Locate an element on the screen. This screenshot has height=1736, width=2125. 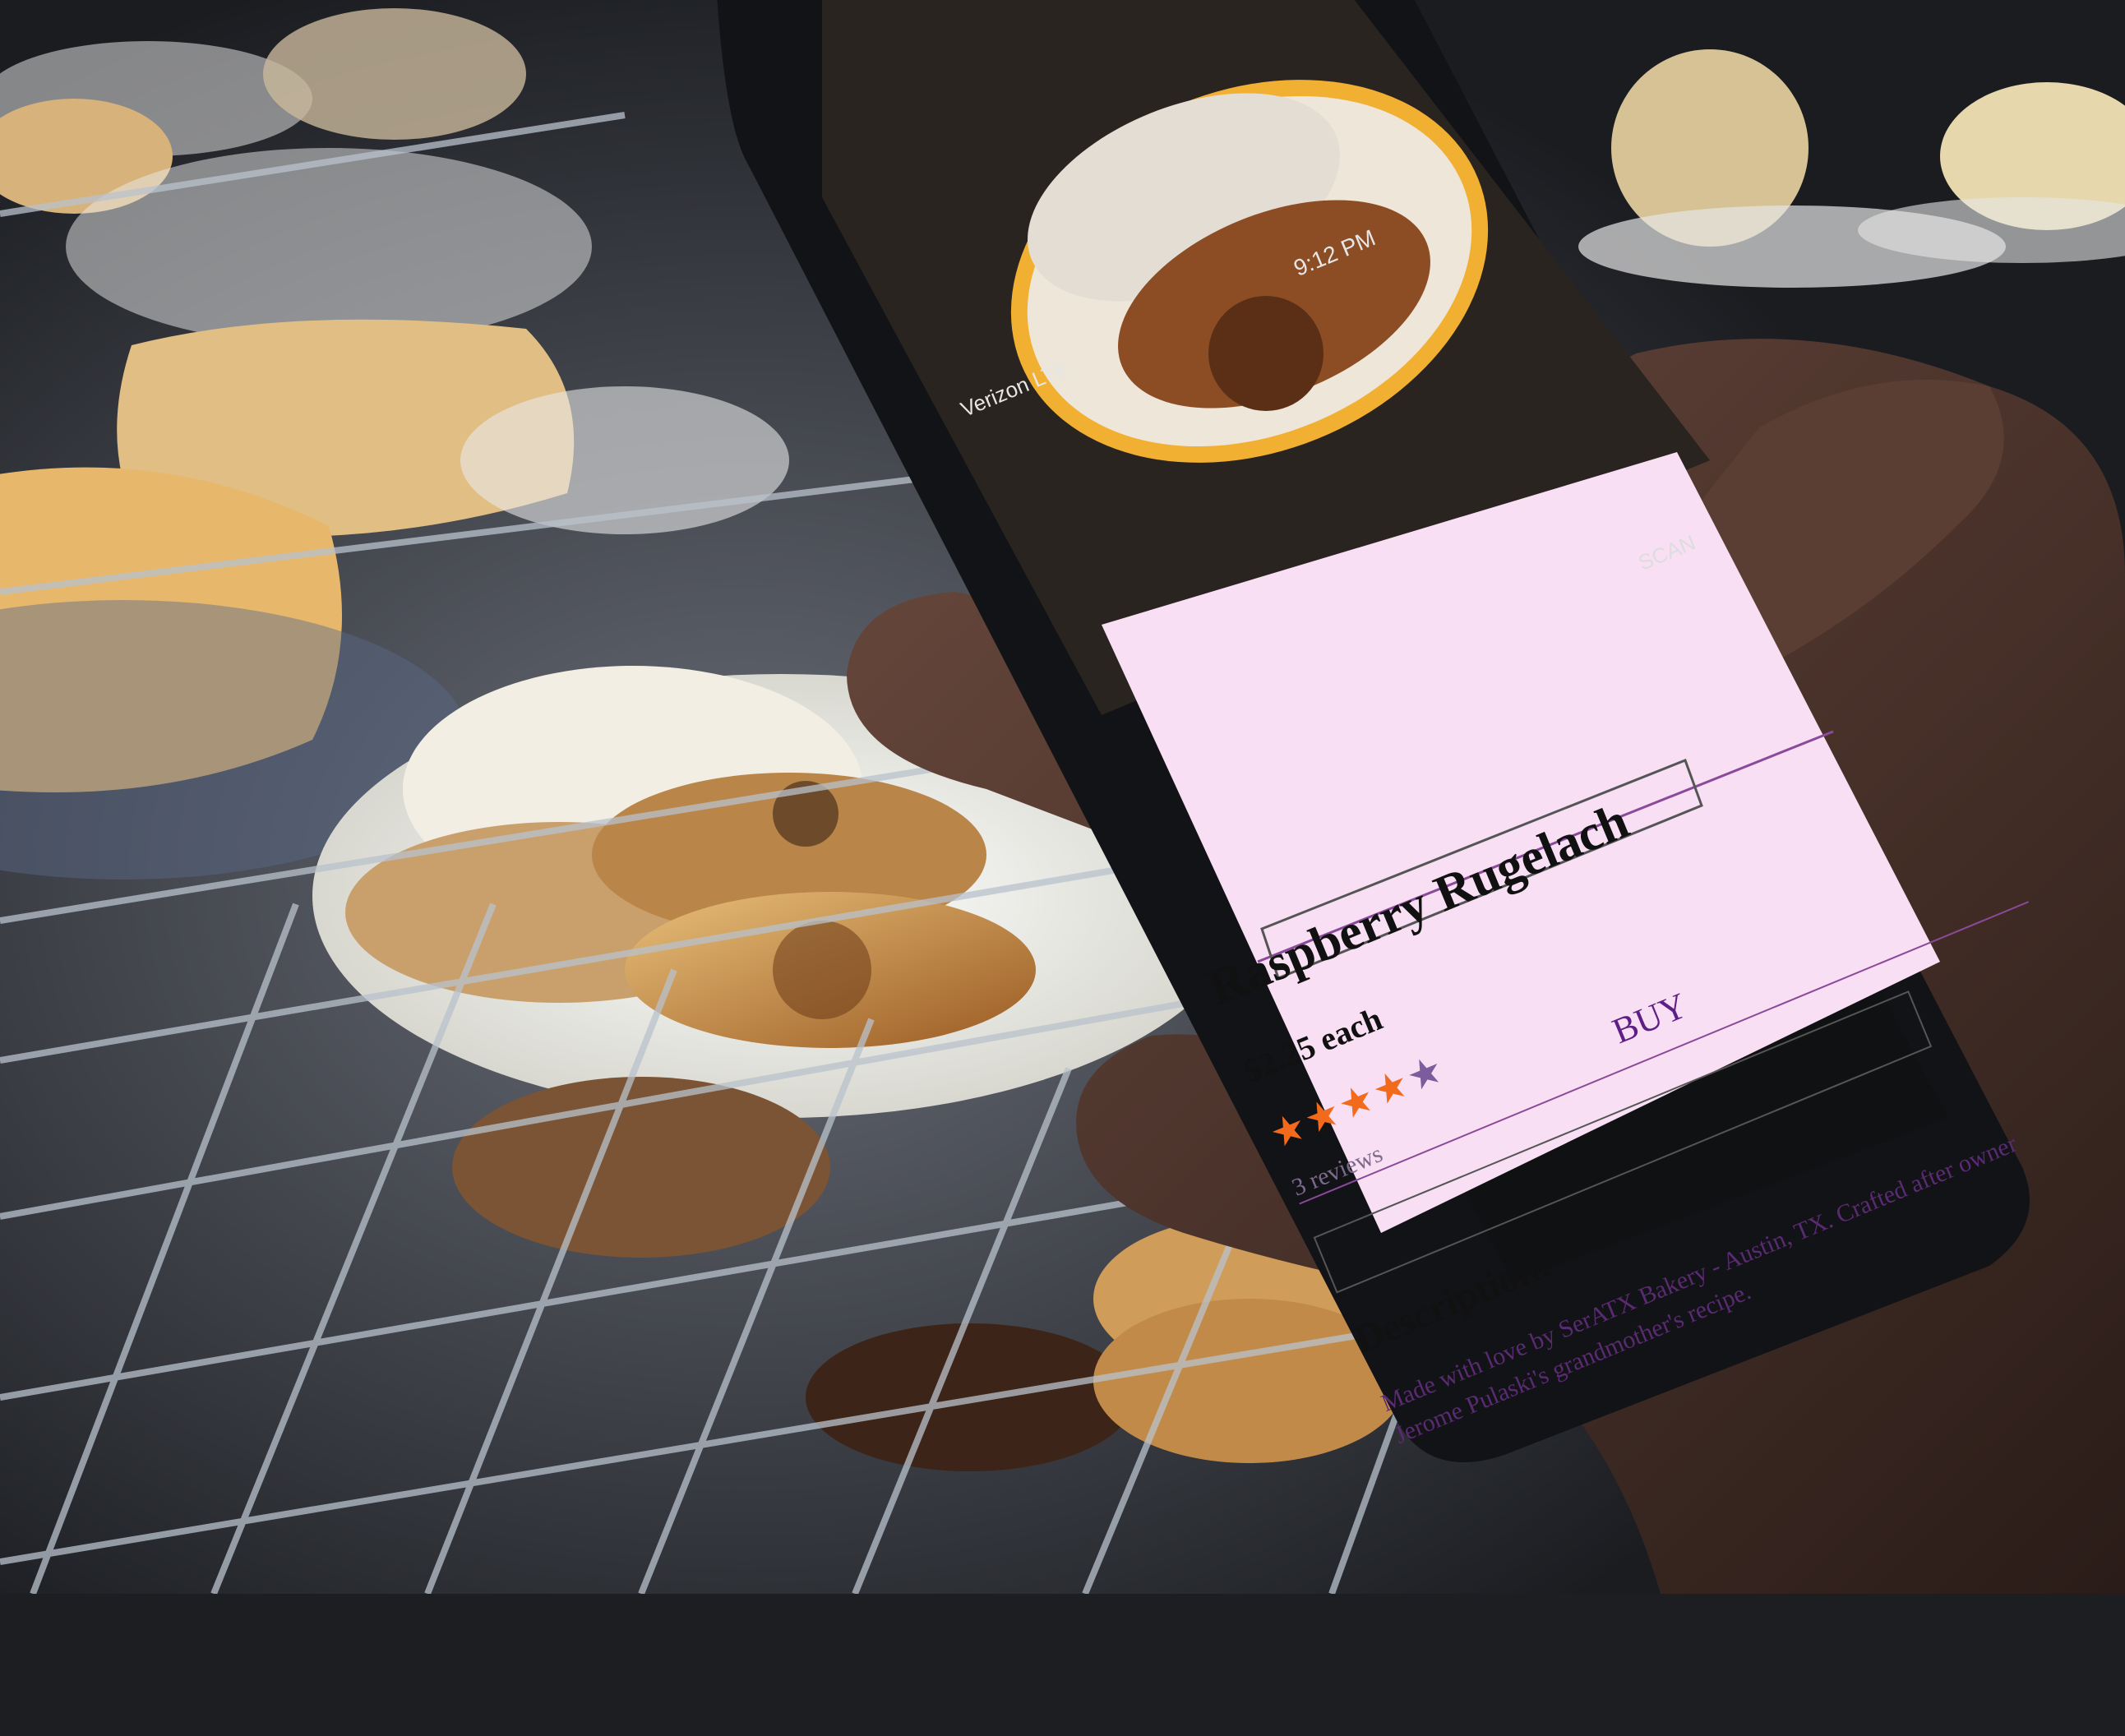
network-label: LTE is located at coordinates (1050, 374).